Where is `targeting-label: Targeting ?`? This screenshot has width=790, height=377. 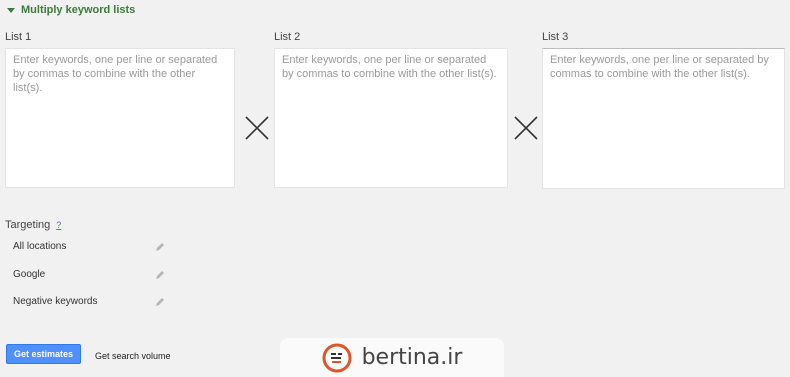
targeting-label: Targeting ? is located at coordinates (33, 225).